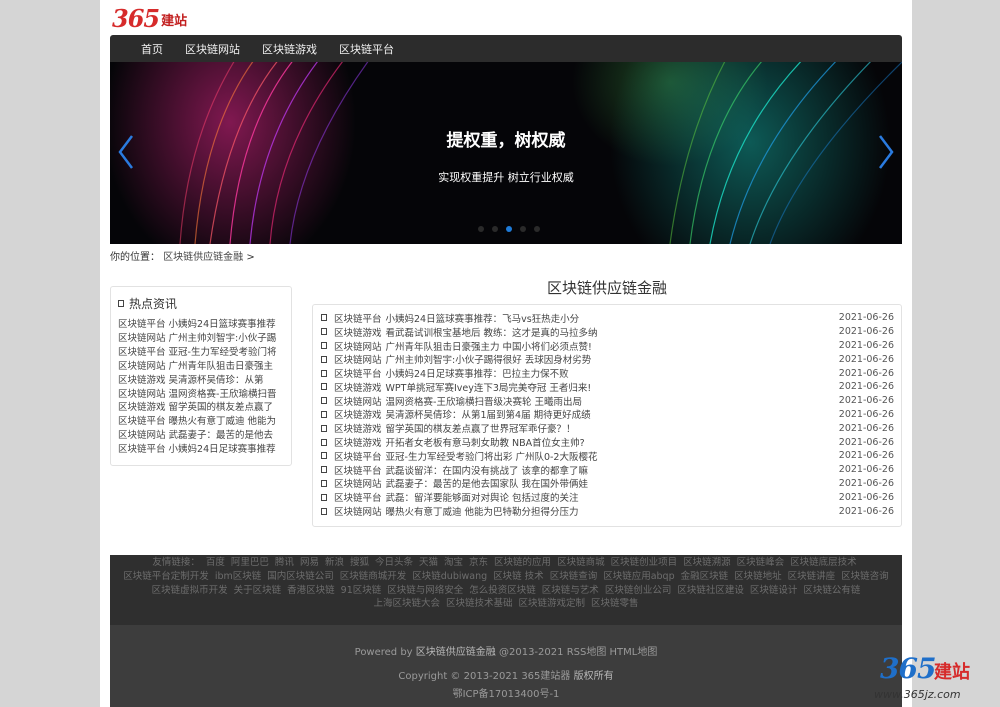 This screenshot has height=707, width=1000. I want to click on friend-link: 天猫, so click(428, 562).